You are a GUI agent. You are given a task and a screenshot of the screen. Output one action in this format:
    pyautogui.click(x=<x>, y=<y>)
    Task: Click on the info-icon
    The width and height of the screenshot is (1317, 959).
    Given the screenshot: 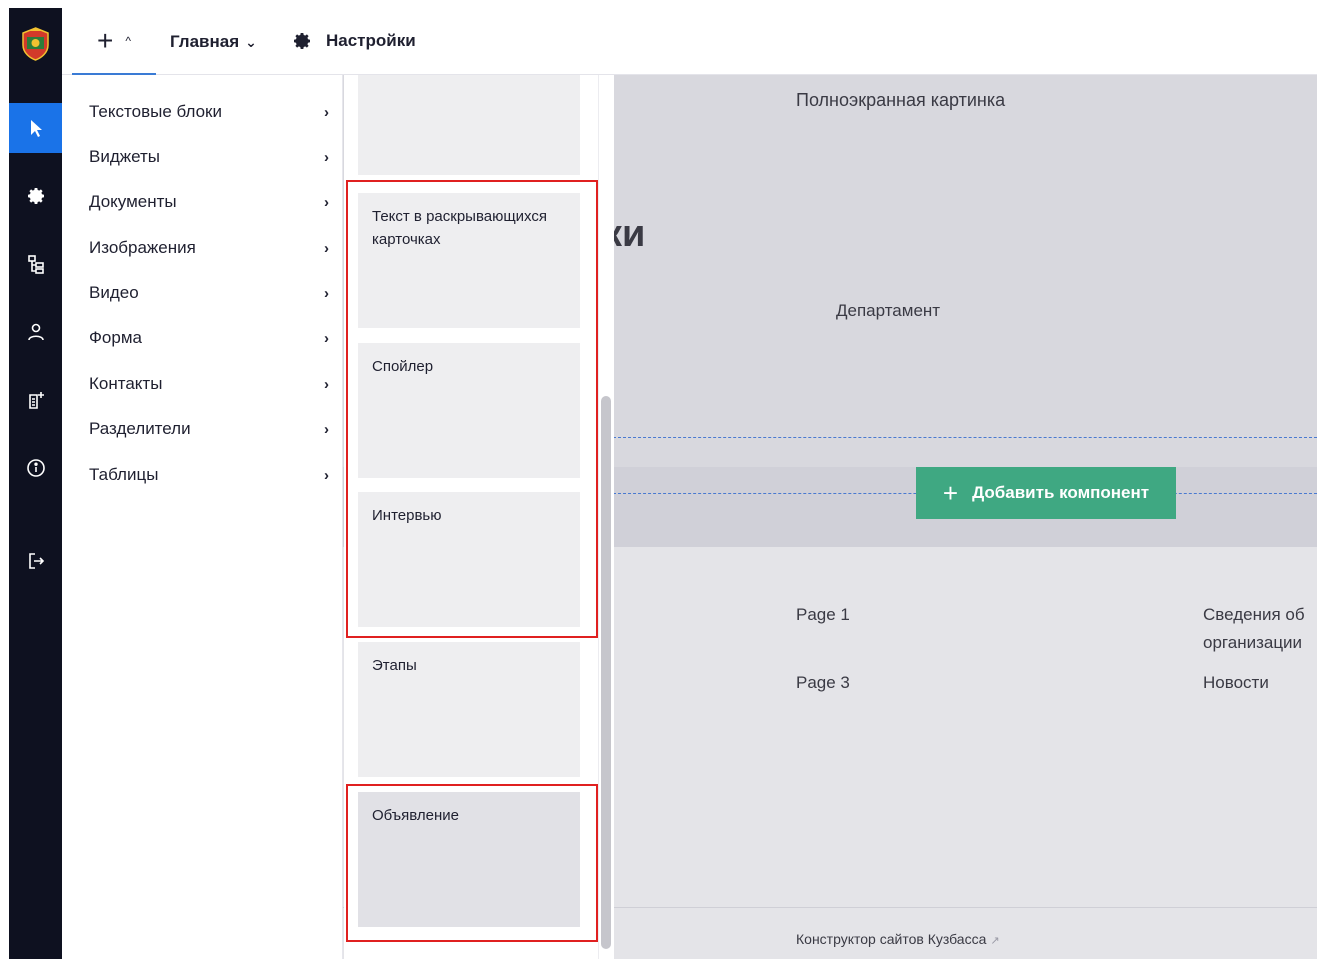 What is the action you would take?
    pyautogui.click(x=35, y=468)
    